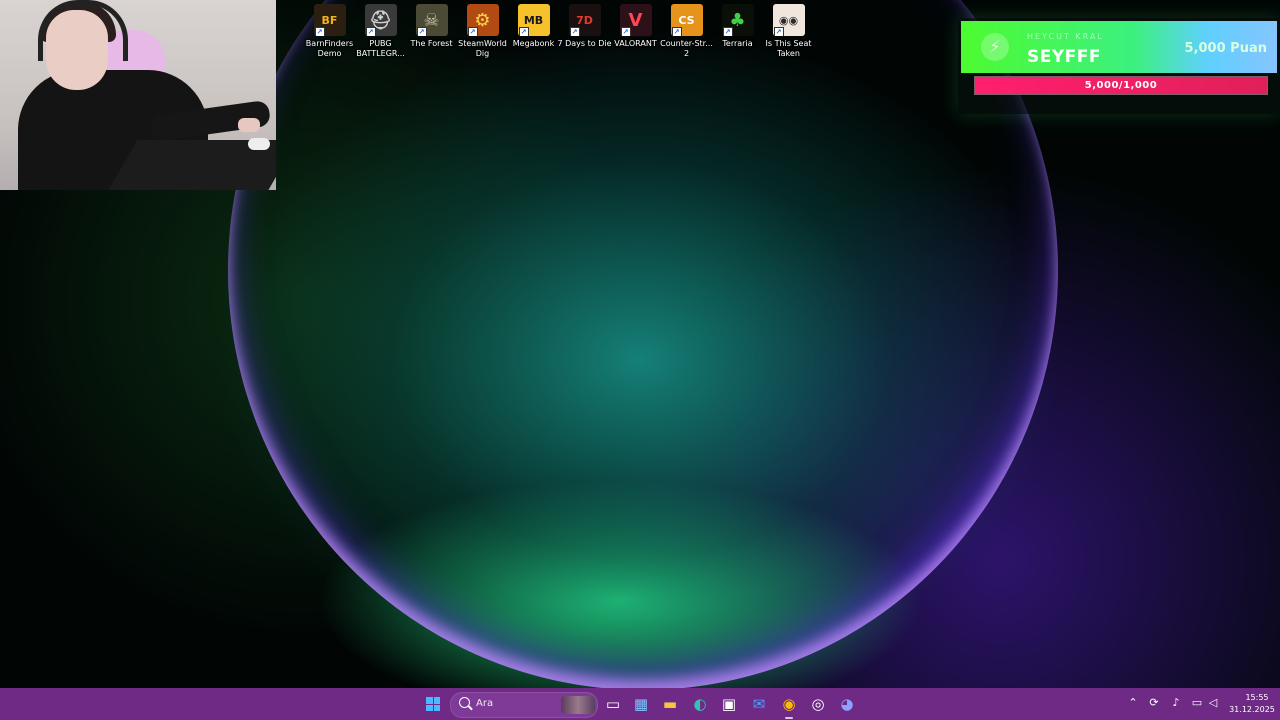 The height and width of the screenshot is (720, 1280). What do you see at coordinates (995, 47) in the screenshot?
I see `lightning-bolt-icon: ⚡` at bounding box center [995, 47].